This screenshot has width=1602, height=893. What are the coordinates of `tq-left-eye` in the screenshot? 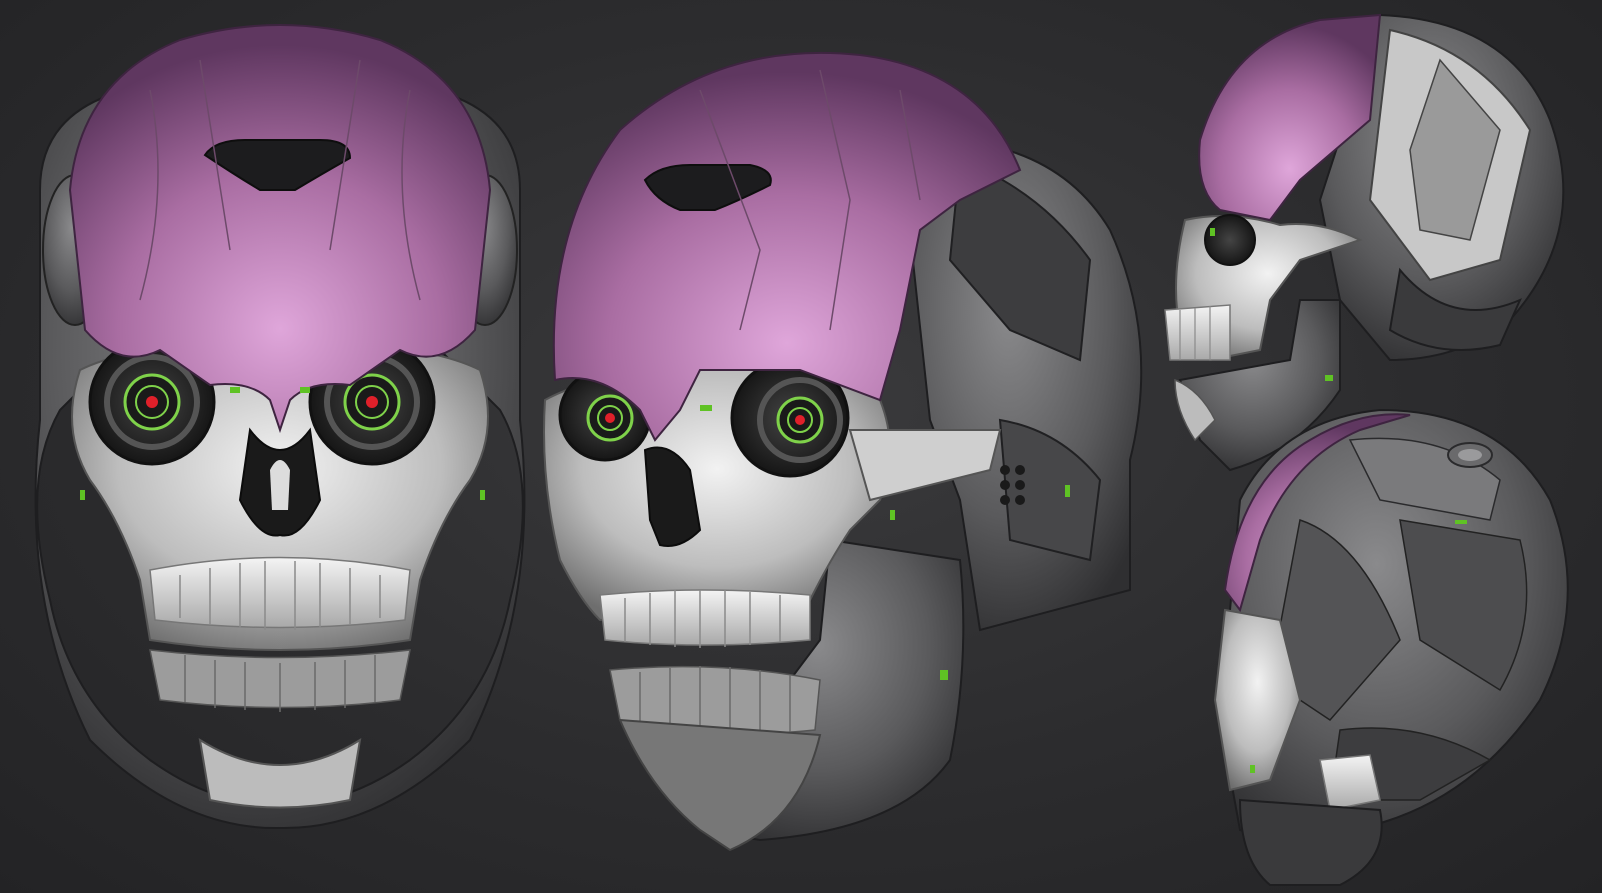 It's located at (610, 418).